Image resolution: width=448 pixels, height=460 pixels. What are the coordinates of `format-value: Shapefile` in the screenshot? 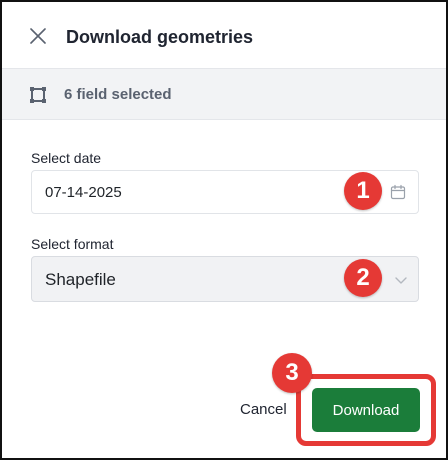 It's located at (80, 279).